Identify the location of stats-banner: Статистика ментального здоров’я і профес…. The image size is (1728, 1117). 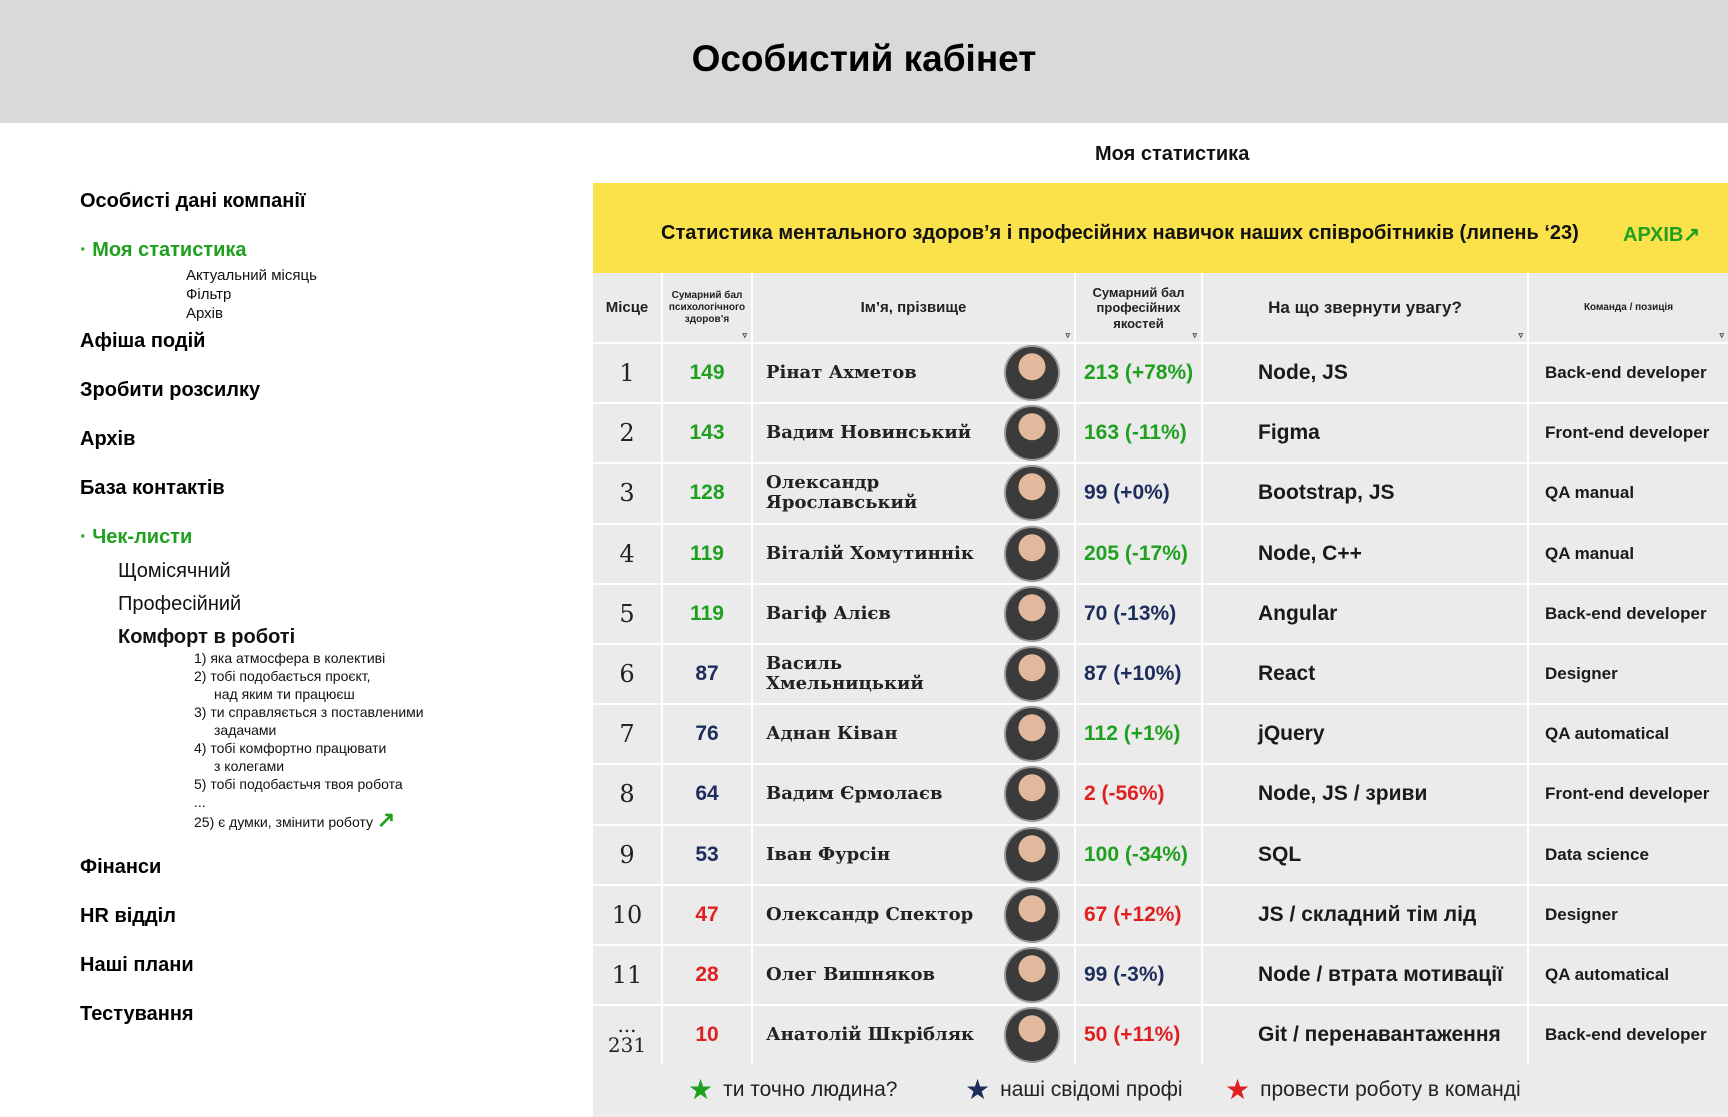
(1160, 228).